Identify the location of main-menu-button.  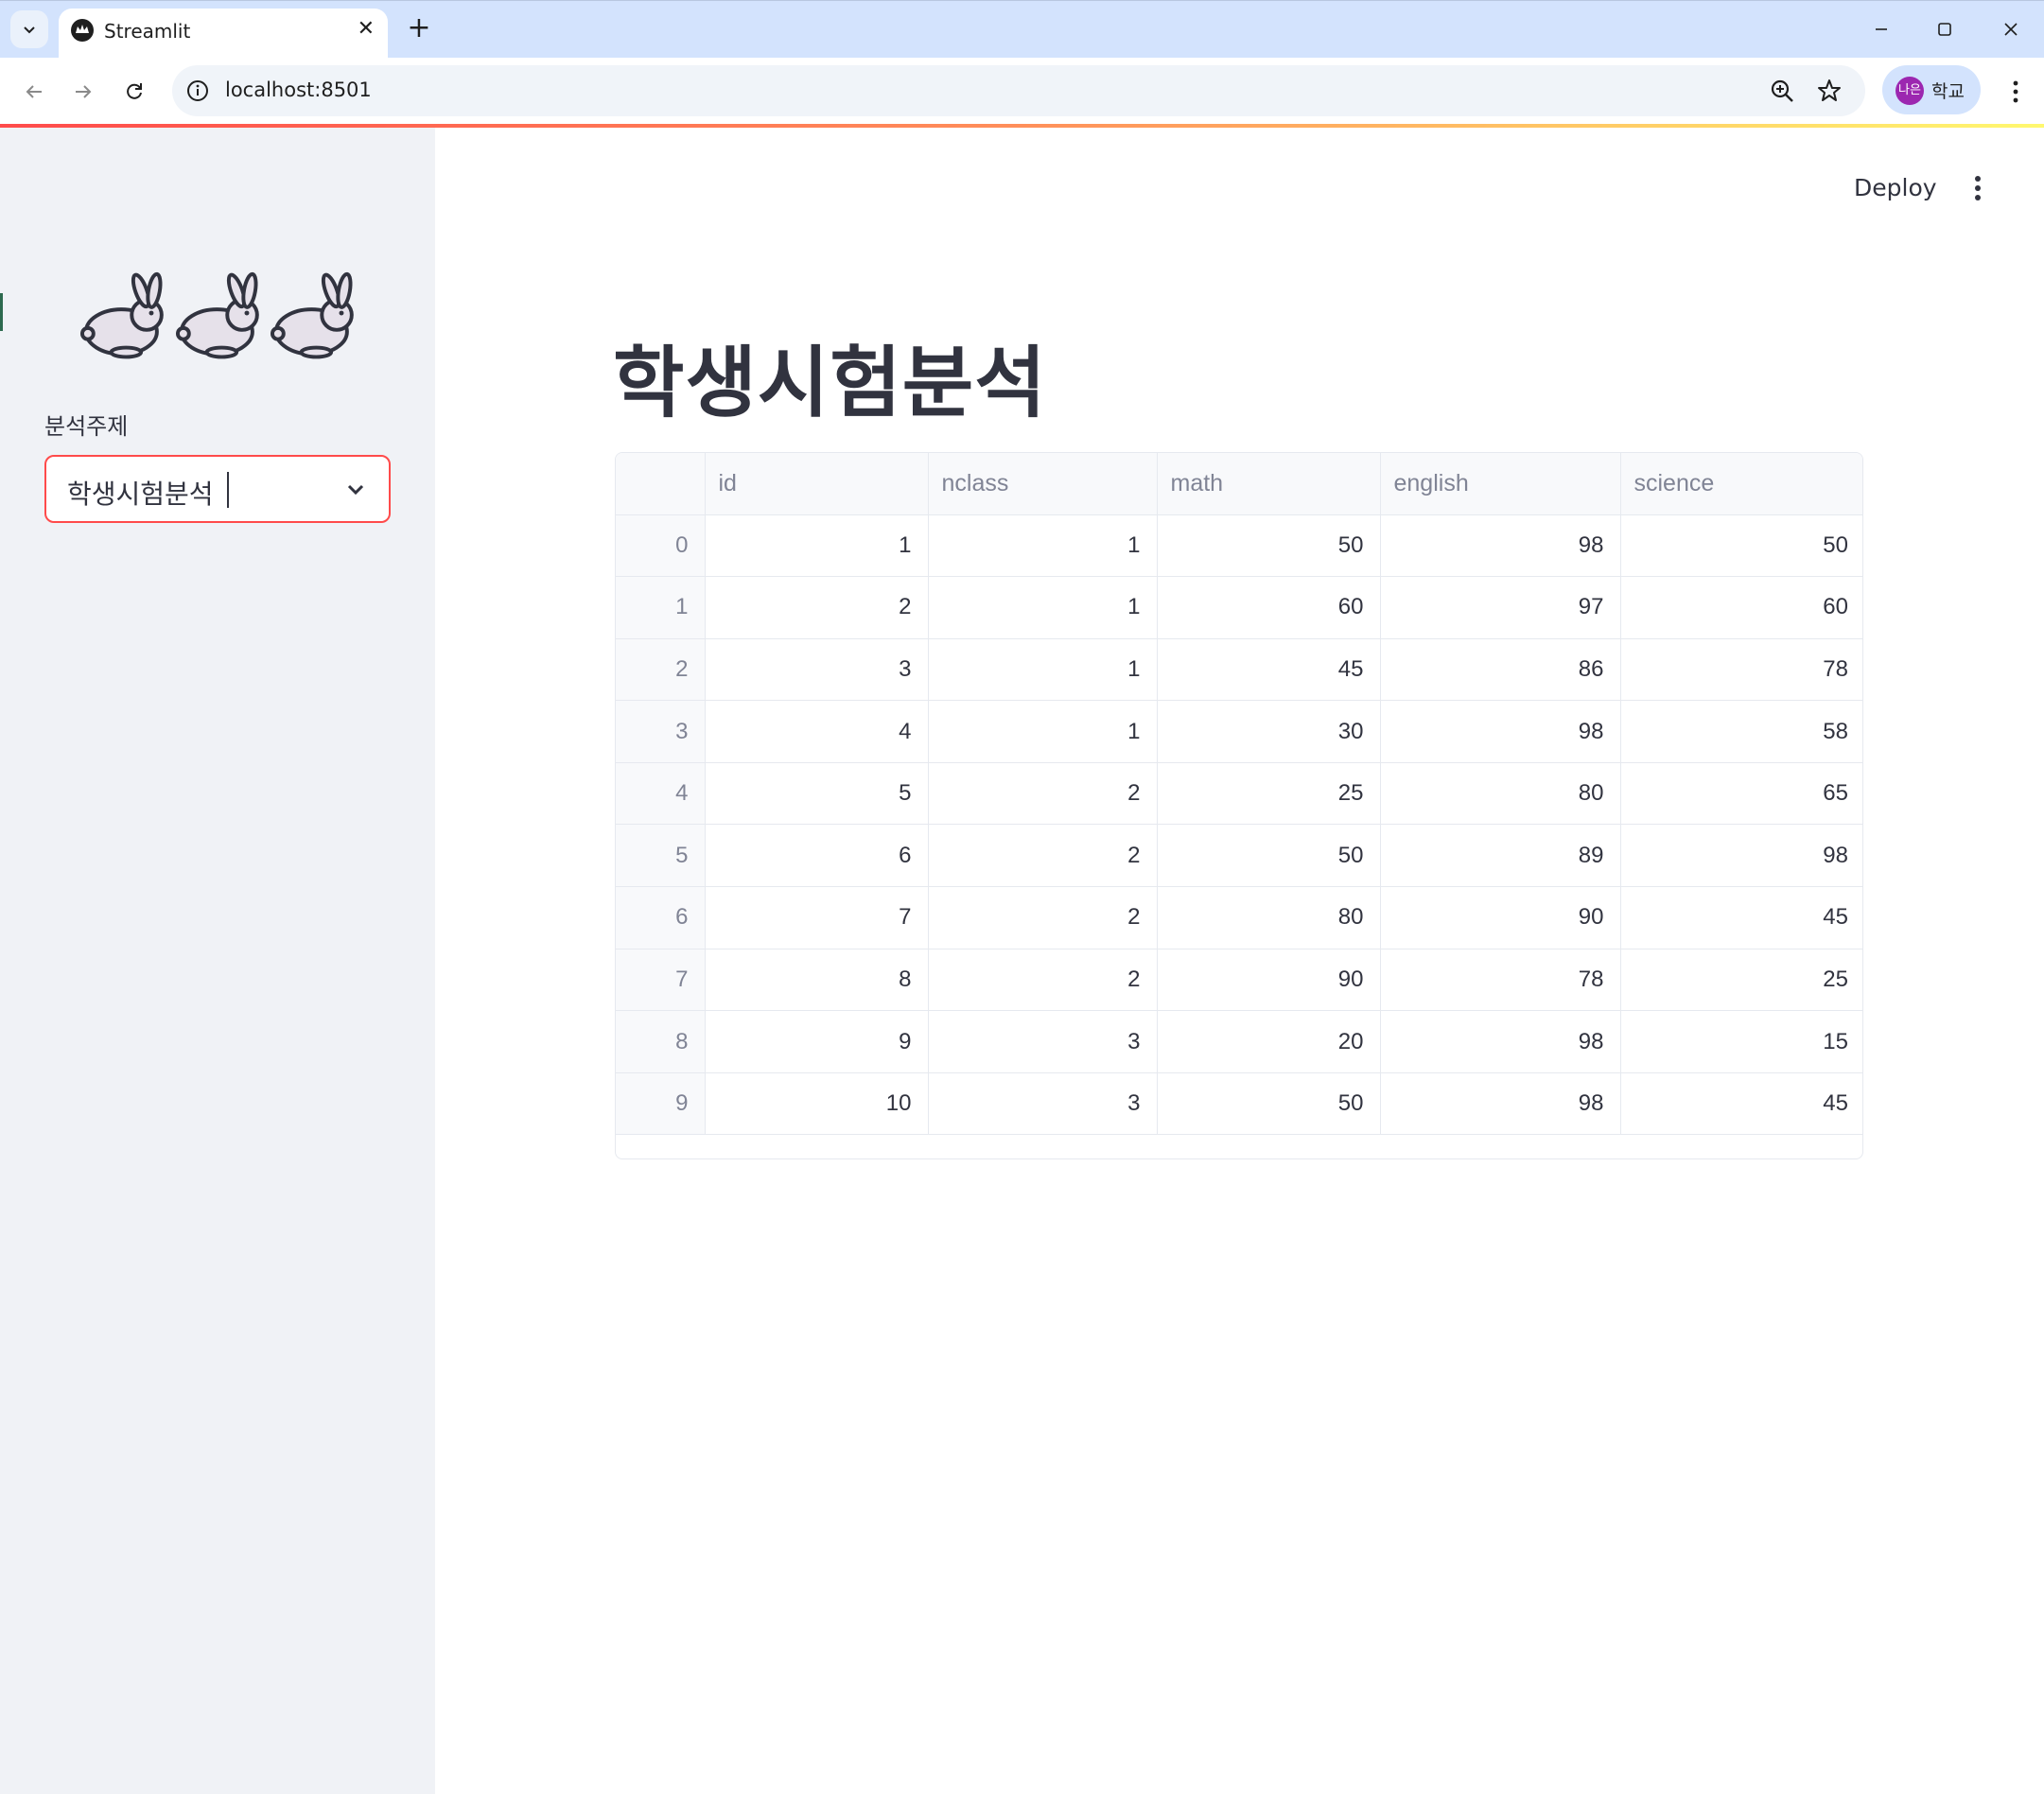
(1978, 188).